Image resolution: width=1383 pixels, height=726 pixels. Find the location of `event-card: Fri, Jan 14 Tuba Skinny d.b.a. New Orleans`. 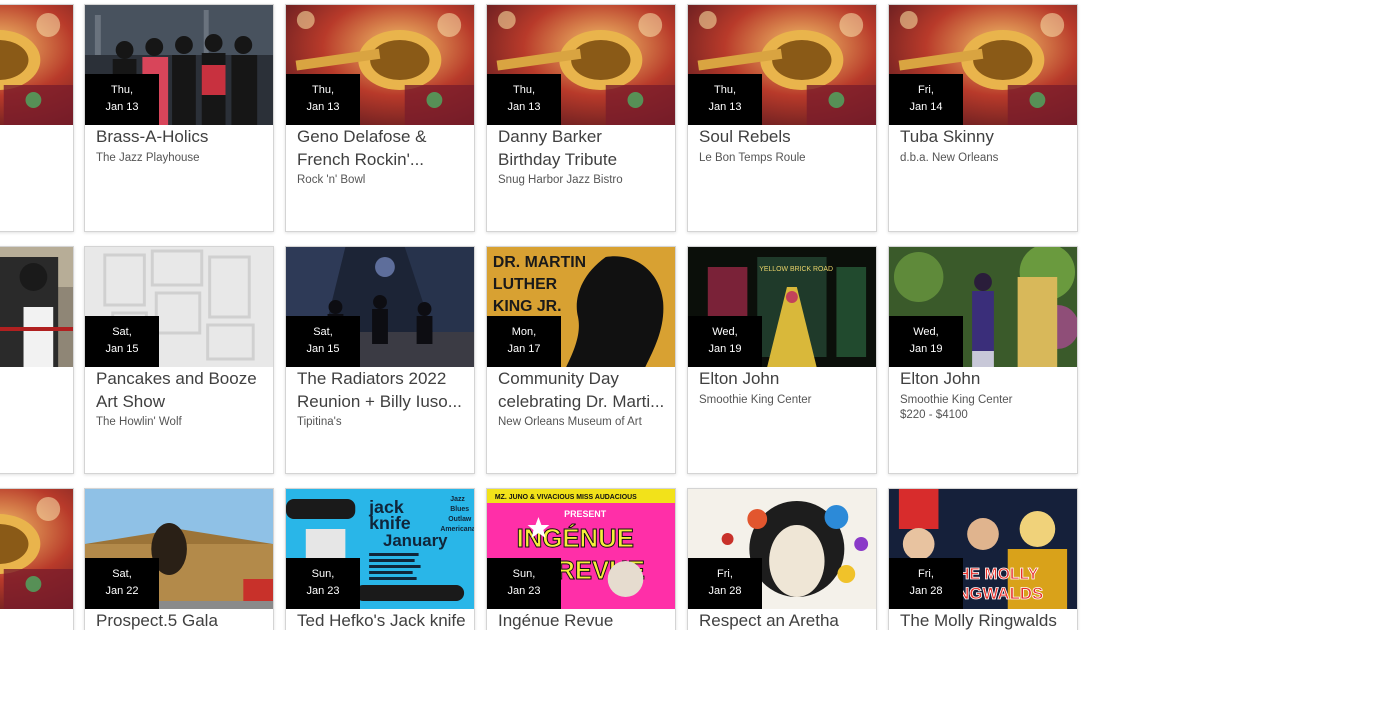

event-card: Fri, Jan 14 Tuba Skinny d.b.a. New Orleans is located at coordinates (983, 118).